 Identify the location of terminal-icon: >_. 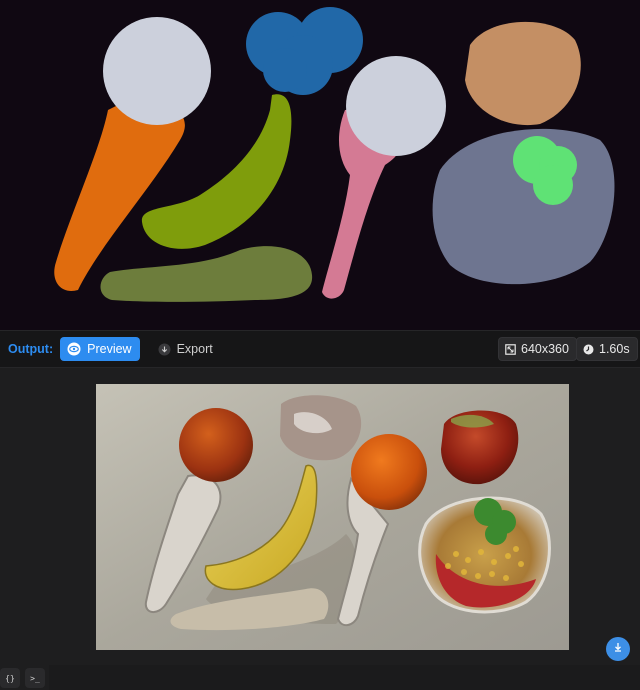
(35, 678).